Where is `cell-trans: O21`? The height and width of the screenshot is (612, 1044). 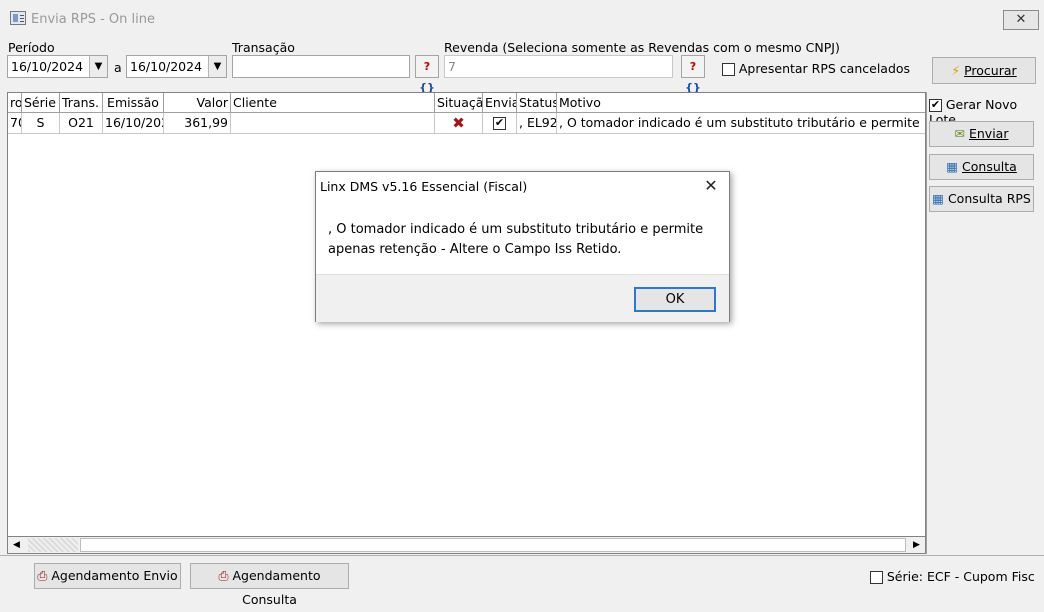
cell-trans: O21 is located at coordinates (81, 123).